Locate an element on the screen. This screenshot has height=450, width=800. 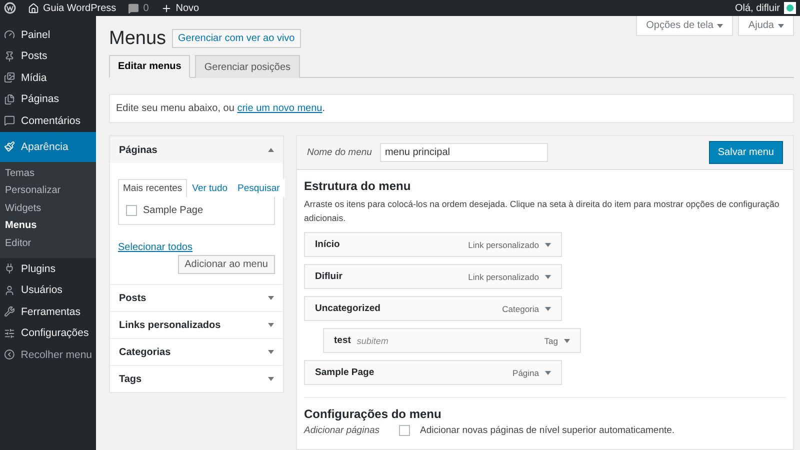
greeting: Olá, difluir is located at coordinates (757, 8).